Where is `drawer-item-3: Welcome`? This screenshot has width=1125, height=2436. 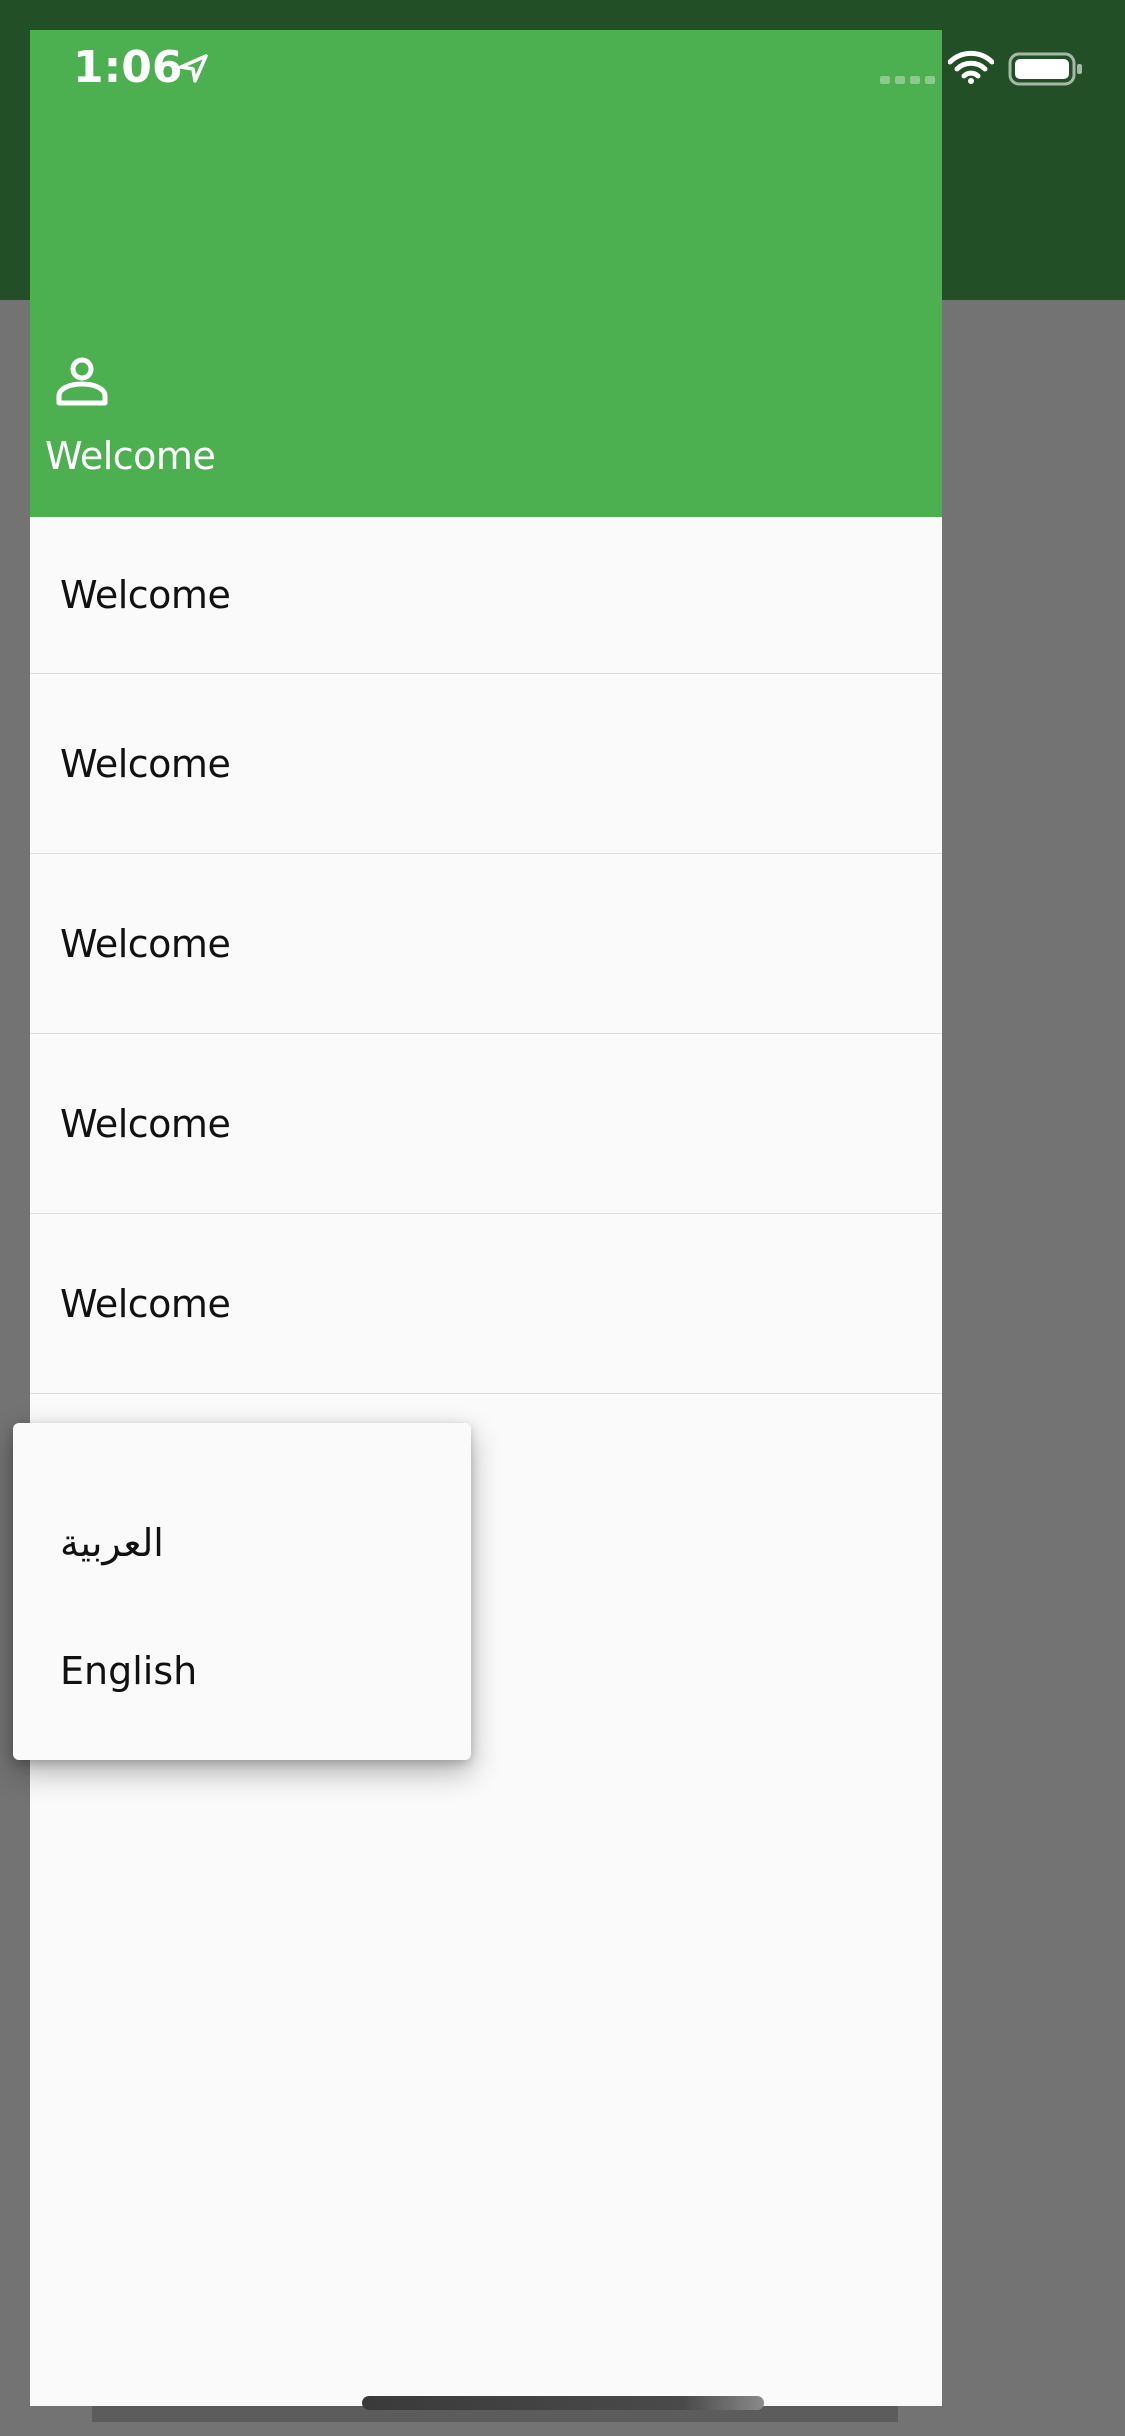
drawer-item-3: Welcome is located at coordinates (486, 944).